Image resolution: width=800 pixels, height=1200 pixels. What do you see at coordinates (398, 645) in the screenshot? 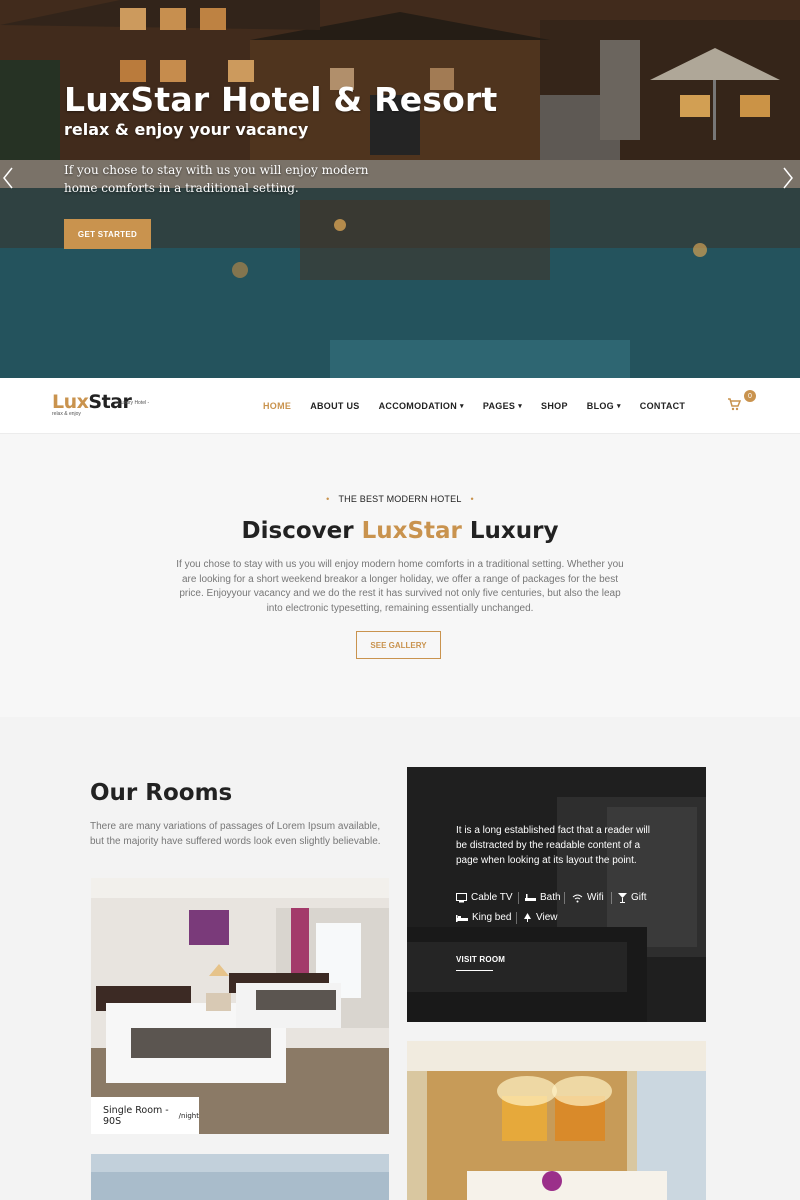
I see `see-gallery-button: SEE GALLERY` at bounding box center [398, 645].